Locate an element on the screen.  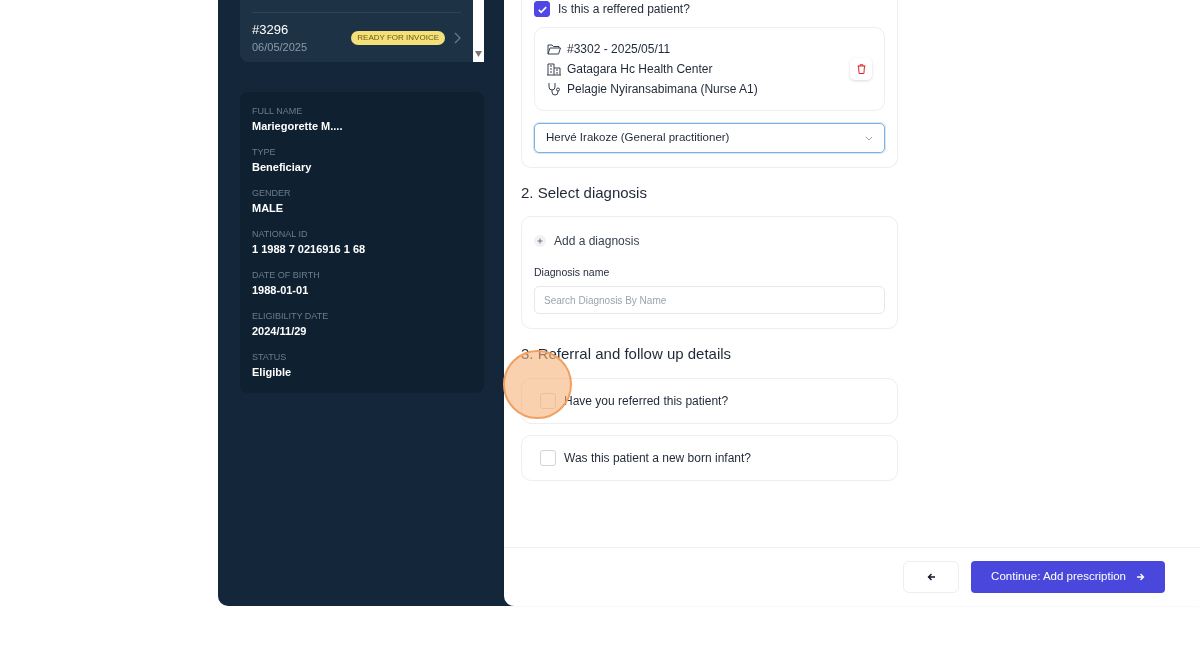
field-label: NATIONAL ID is located at coordinates (280, 234).